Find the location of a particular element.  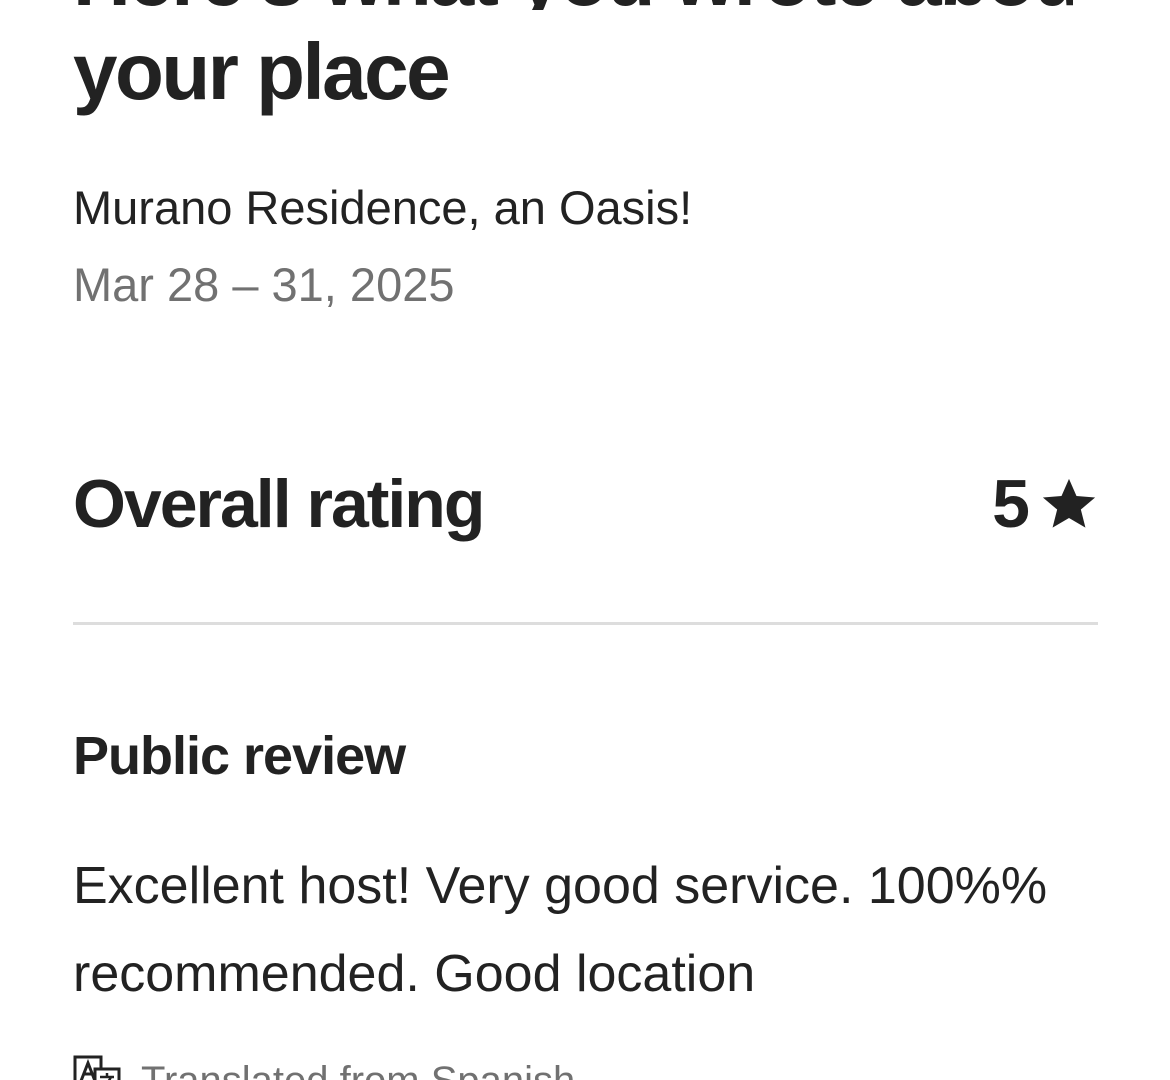

overall-rating-value-group: 5 is located at coordinates (1045, 504).